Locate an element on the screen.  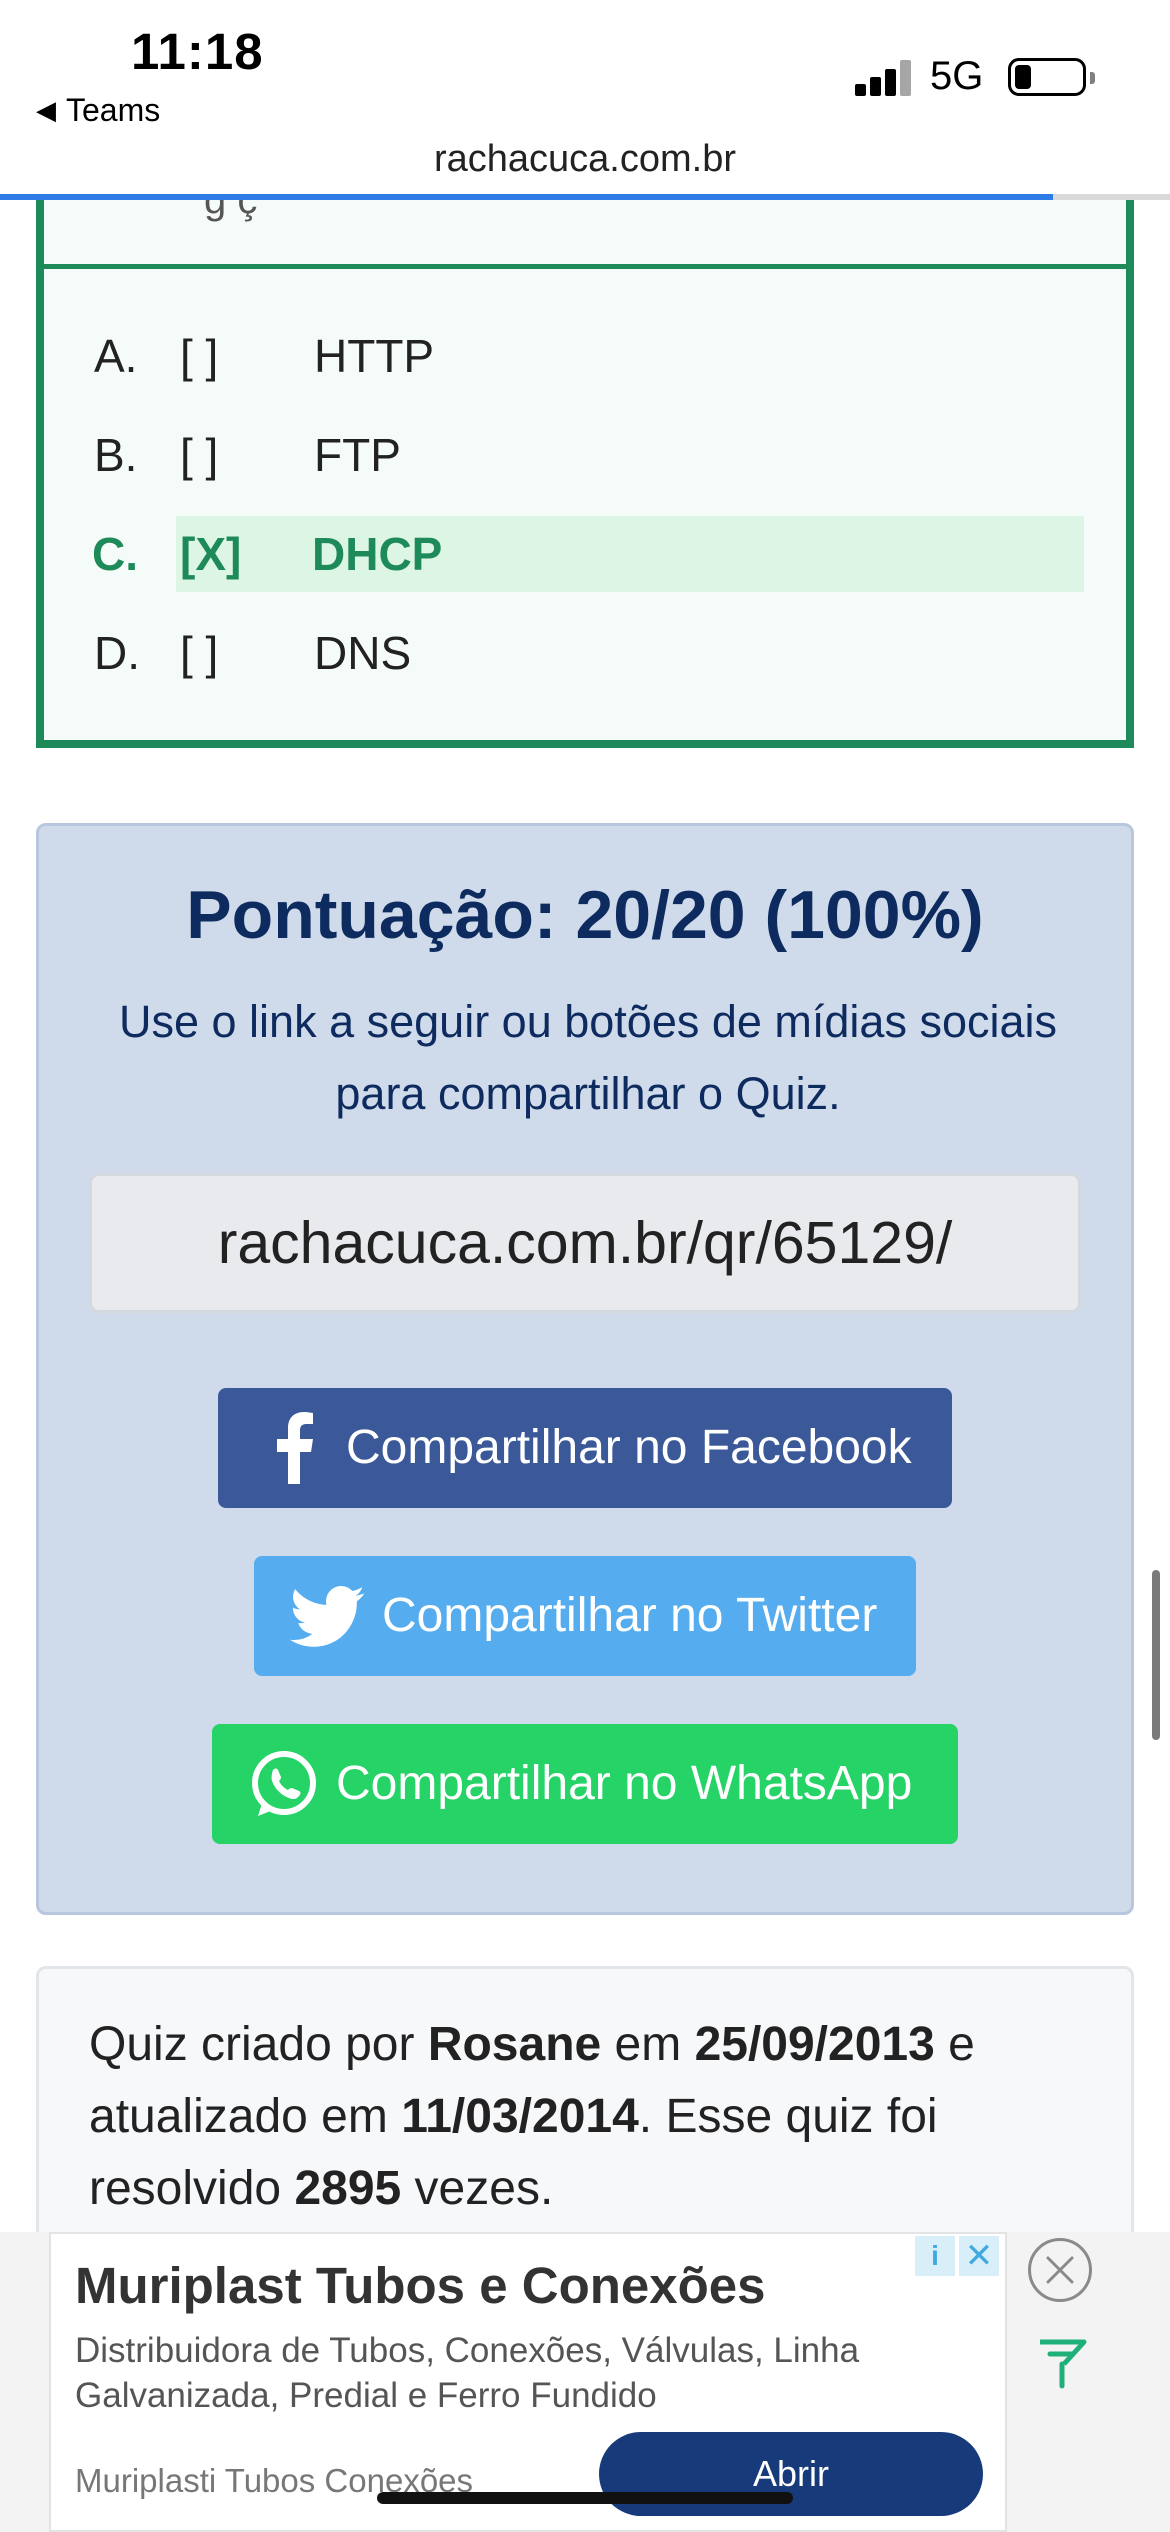
quiz-author: Rosane is located at coordinates (514, 2044).